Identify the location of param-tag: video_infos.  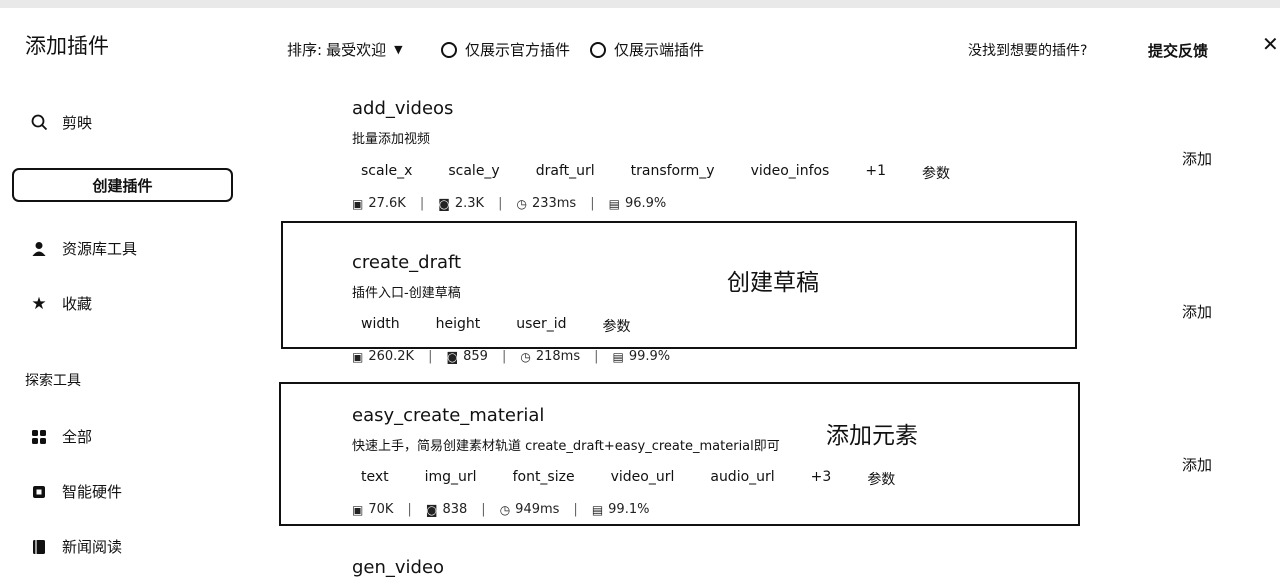
(790, 171).